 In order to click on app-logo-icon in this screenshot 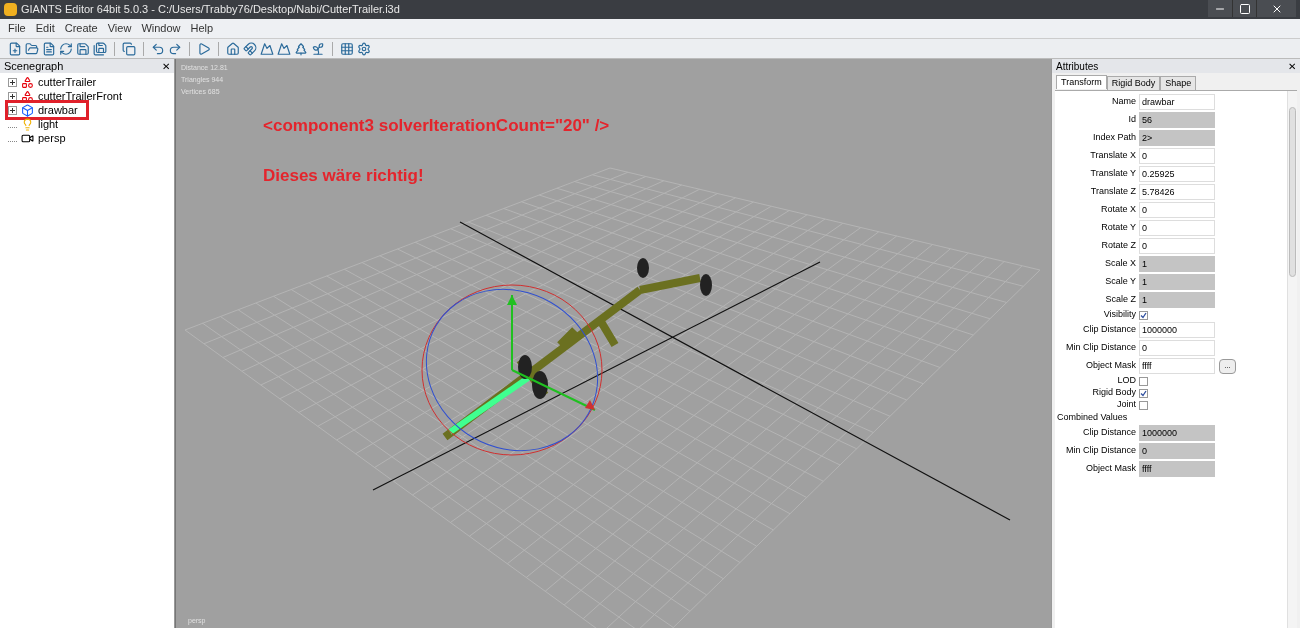, I will do `click(10, 9)`.